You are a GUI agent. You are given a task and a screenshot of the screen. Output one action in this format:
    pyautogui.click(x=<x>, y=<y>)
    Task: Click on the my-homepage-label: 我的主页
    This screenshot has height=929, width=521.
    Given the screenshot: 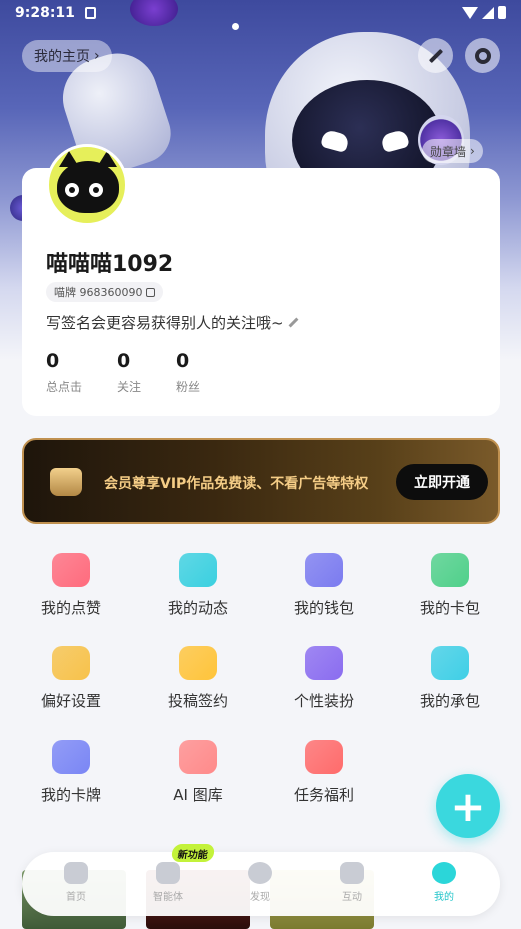 What is the action you would take?
    pyautogui.click(x=62, y=57)
    